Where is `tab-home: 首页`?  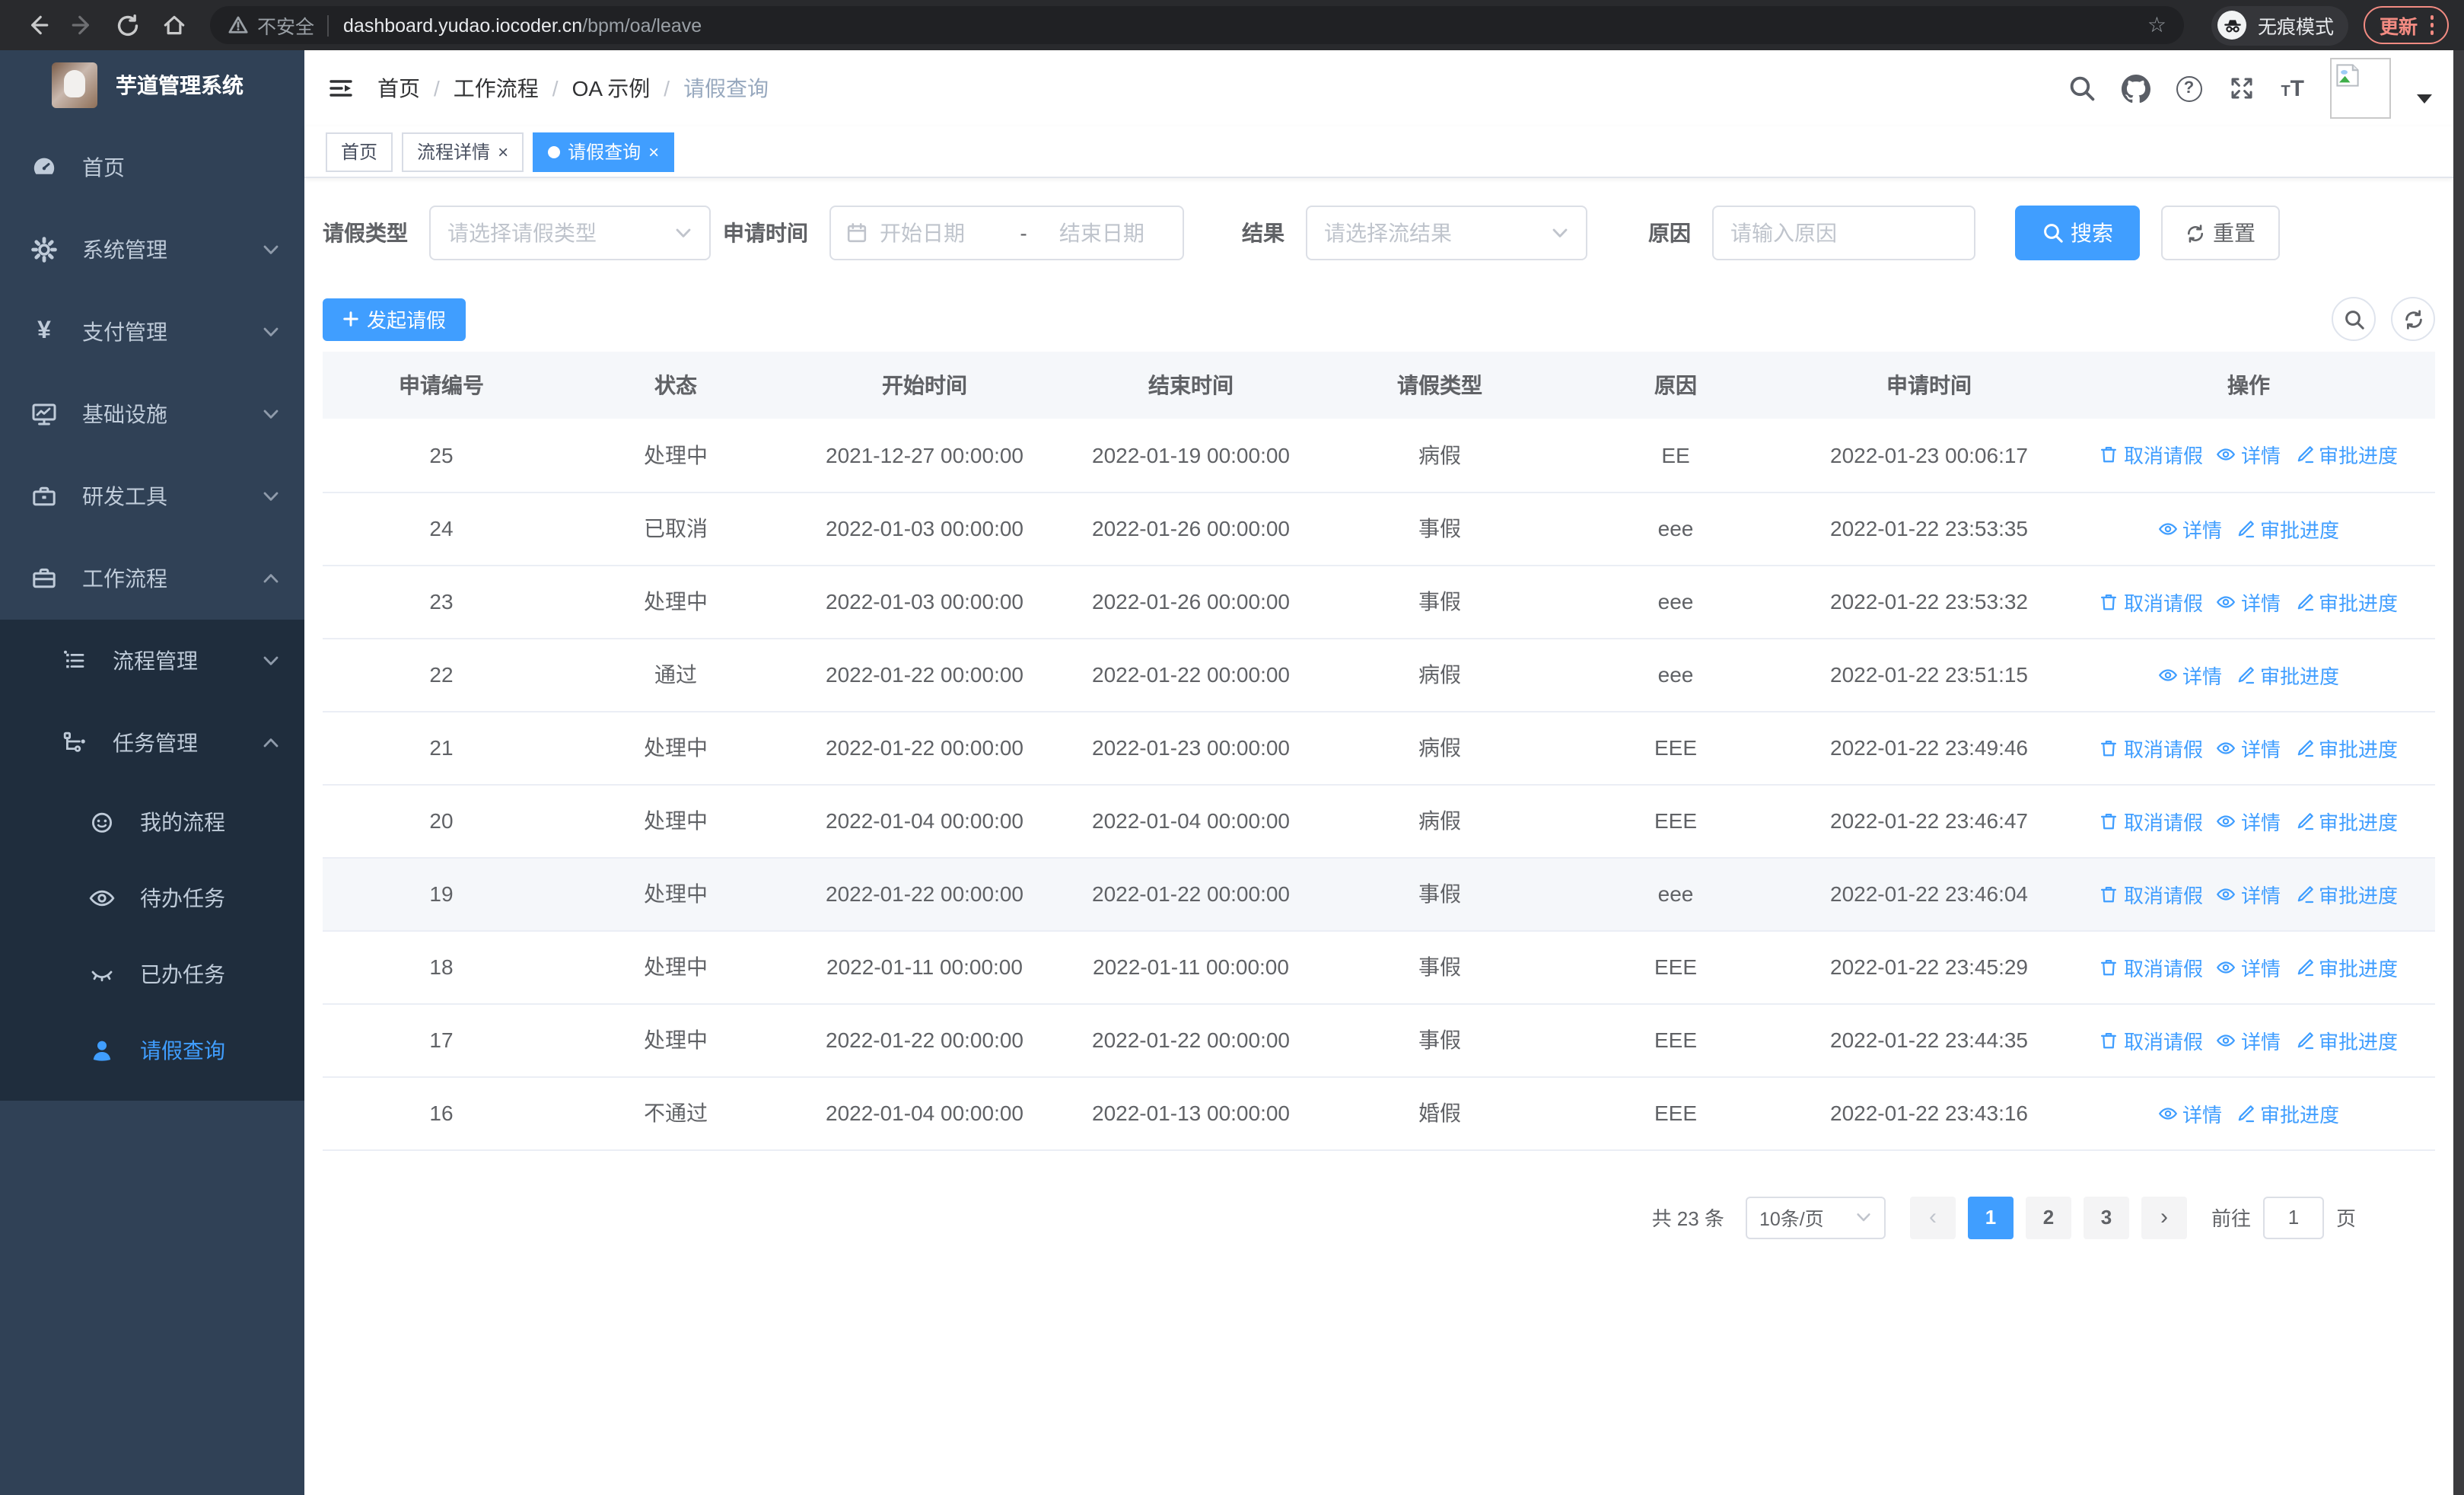 tab-home: 首页 is located at coordinates (359, 151).